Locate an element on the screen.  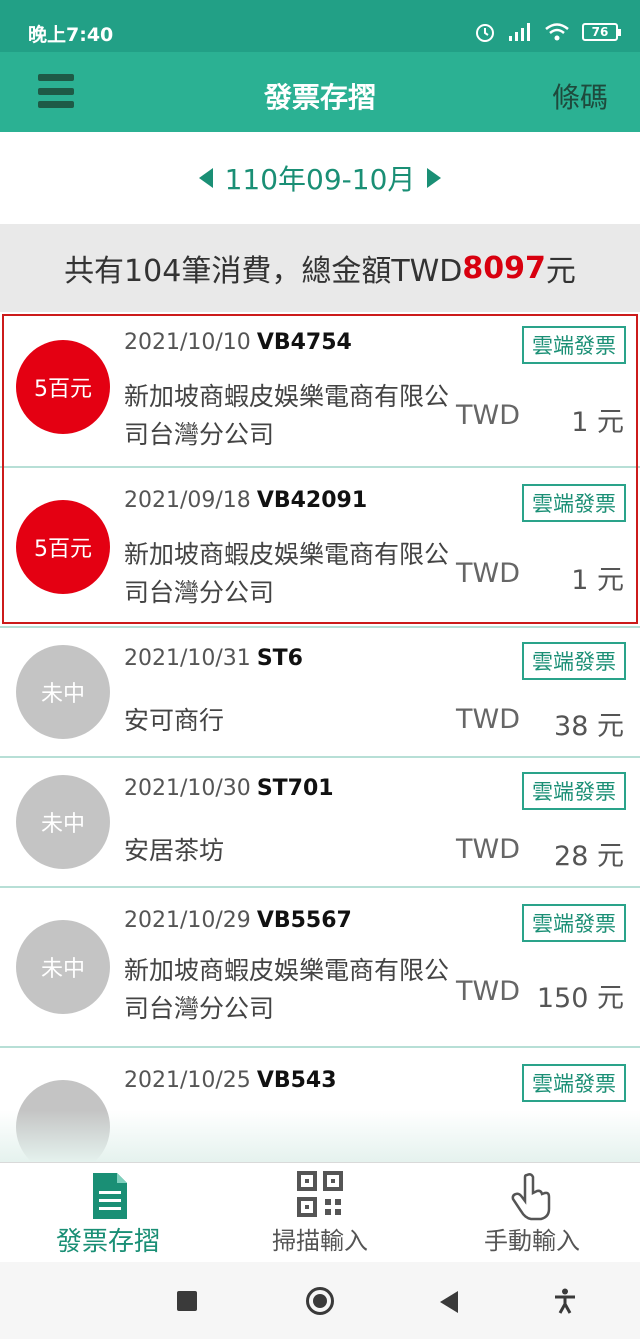
page-title: 發票存摺 is located at coordinates (319, 97).